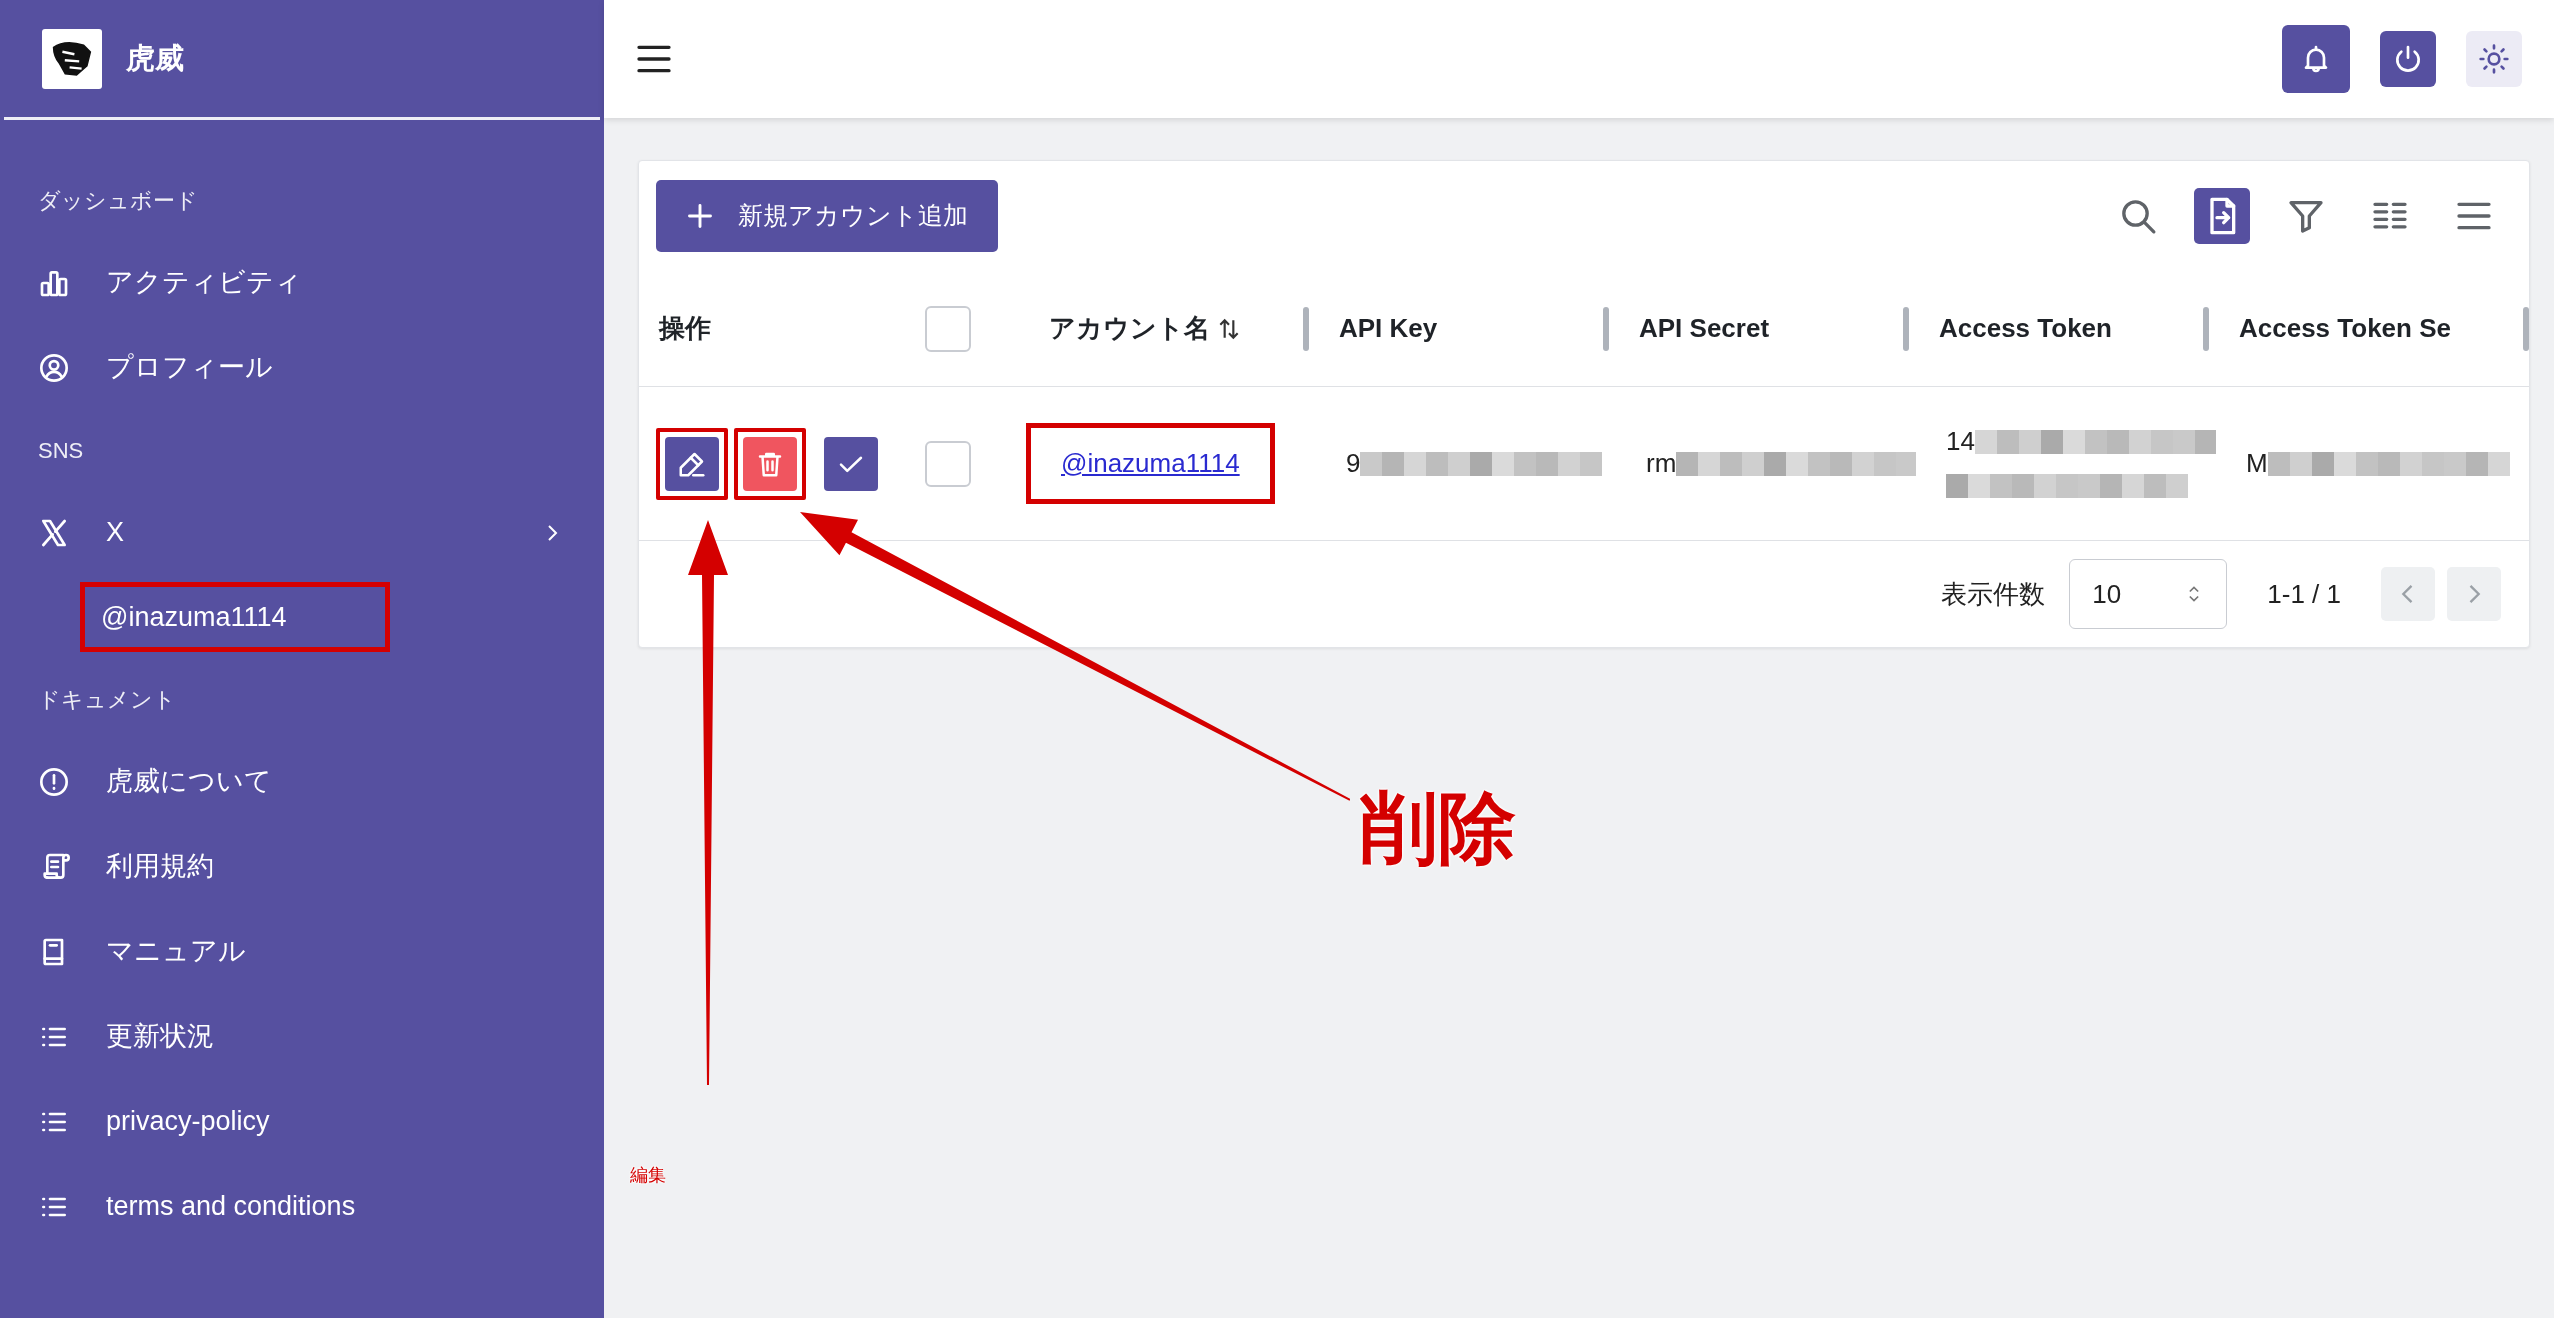  What do you see at coordinates (2345, 328) in the screenshot?
I see `column-header: Access Token Se` at bounding box center [2345, 328].